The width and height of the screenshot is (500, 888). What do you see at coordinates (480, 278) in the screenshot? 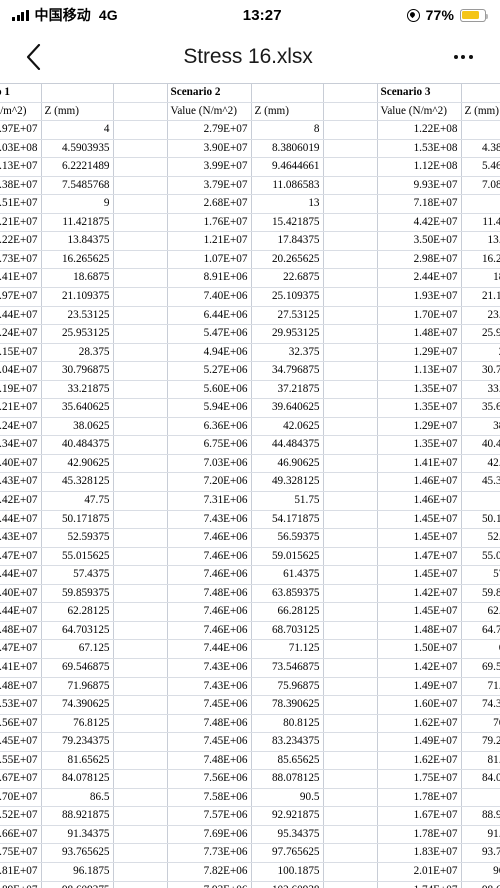
I see `cell-z-s3: 18.6875` at bounding box center [480, 278].